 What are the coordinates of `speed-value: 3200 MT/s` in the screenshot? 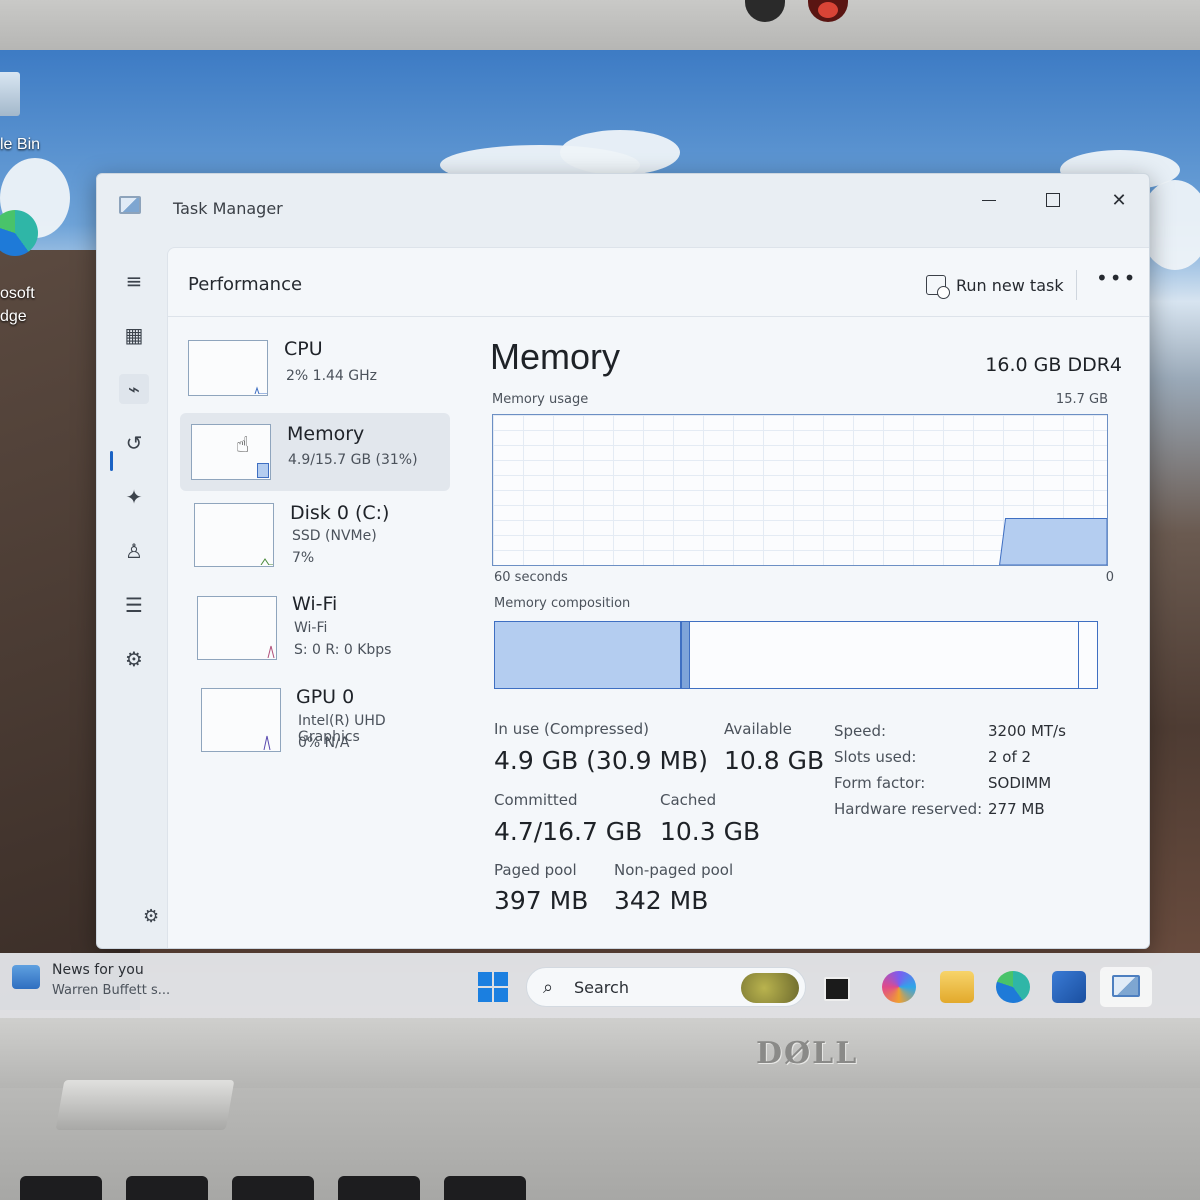 It's located at (1027, 731).